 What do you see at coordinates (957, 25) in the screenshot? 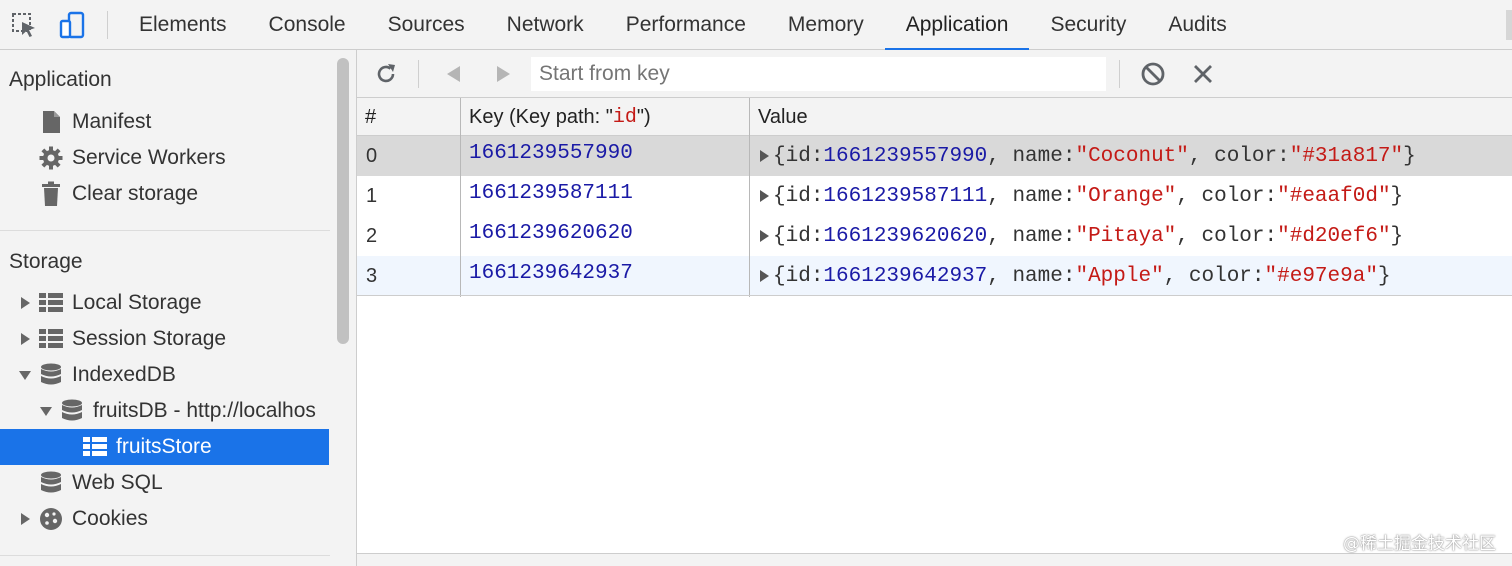
I see `tab-application: Application` at bounding box center [957, 25].